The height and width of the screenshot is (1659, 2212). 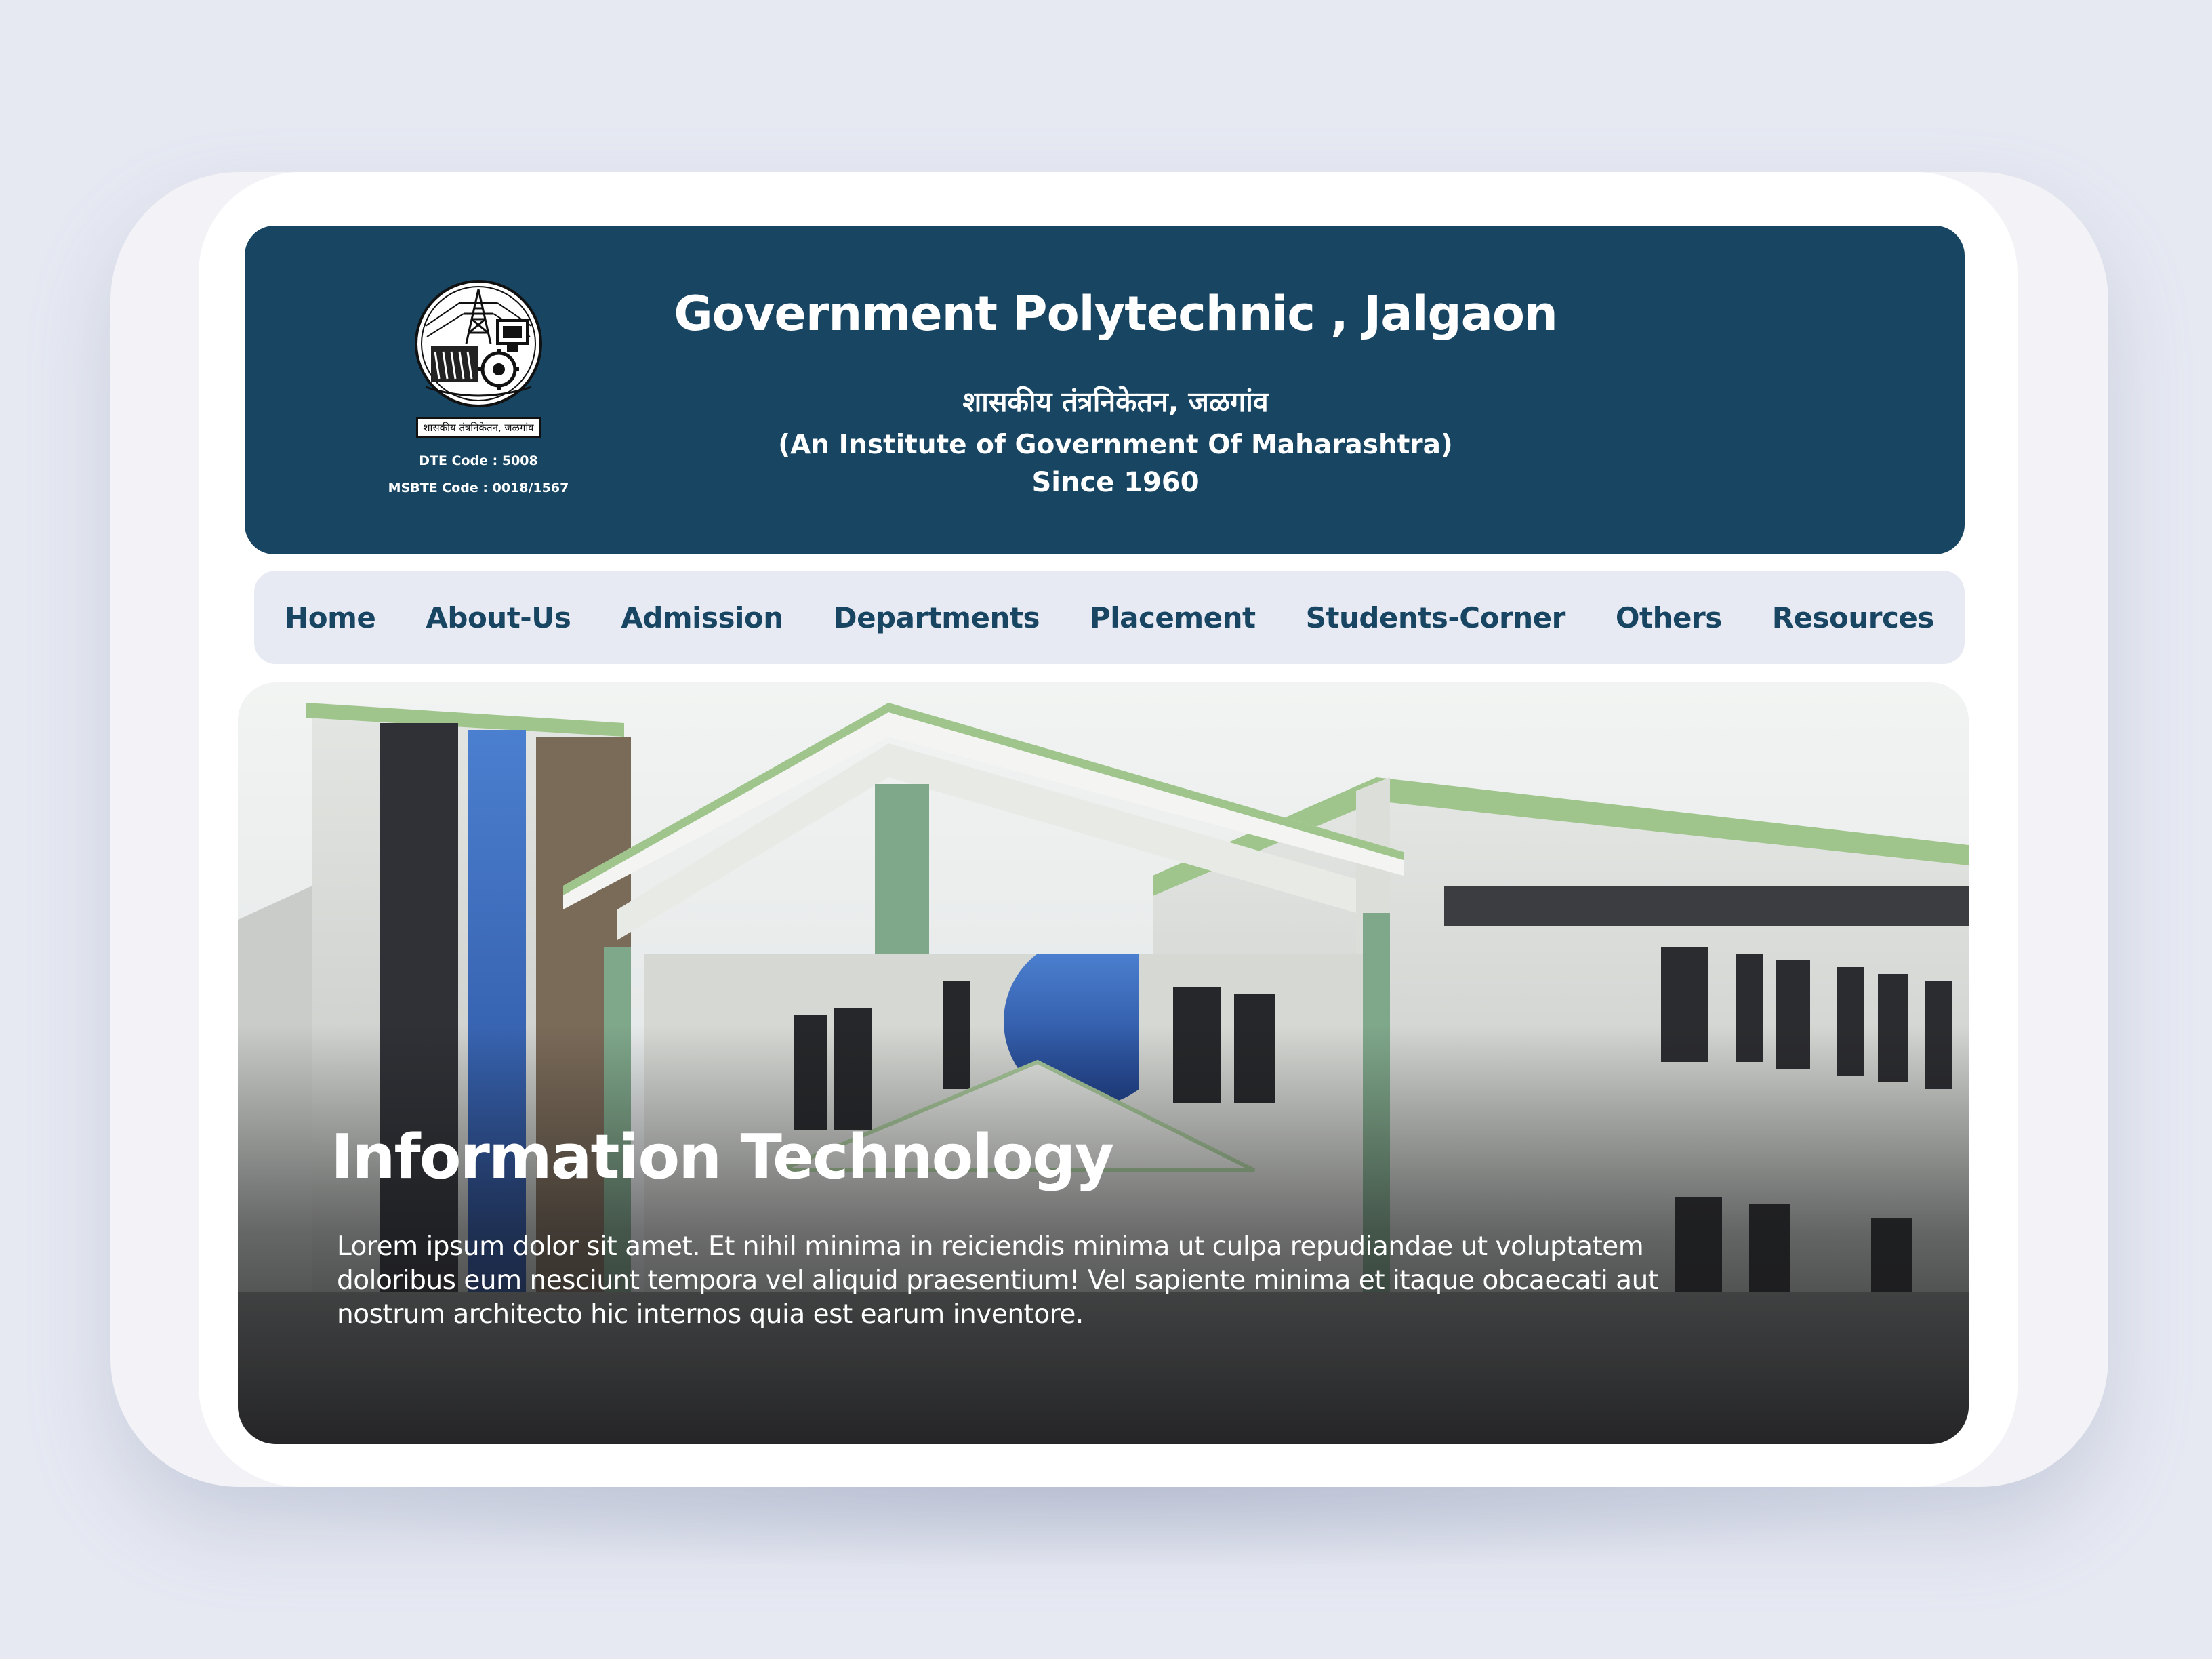 I want to click on nav-item-placement: Placement, so click(x=1173, y=617).